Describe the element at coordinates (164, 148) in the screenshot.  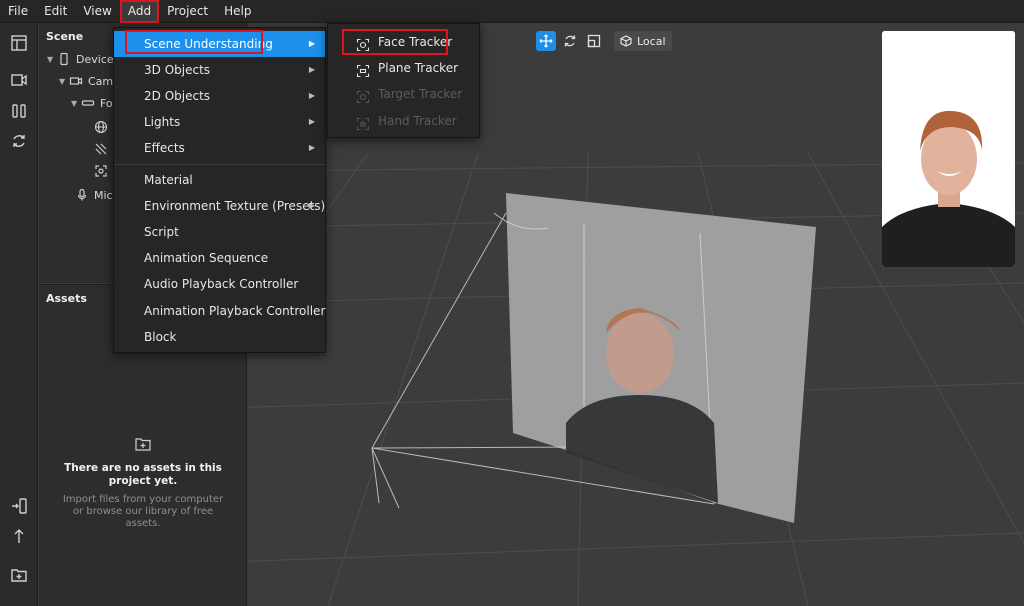
I see `menu-item-label: Effects` at that location.